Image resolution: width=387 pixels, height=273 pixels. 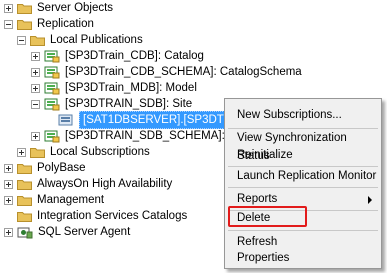 What do you see at coordinates (105, 184) in the screenshot?
I see `tree-node-label: AlwaysOn High Availability` at bounding box center [105, 184].